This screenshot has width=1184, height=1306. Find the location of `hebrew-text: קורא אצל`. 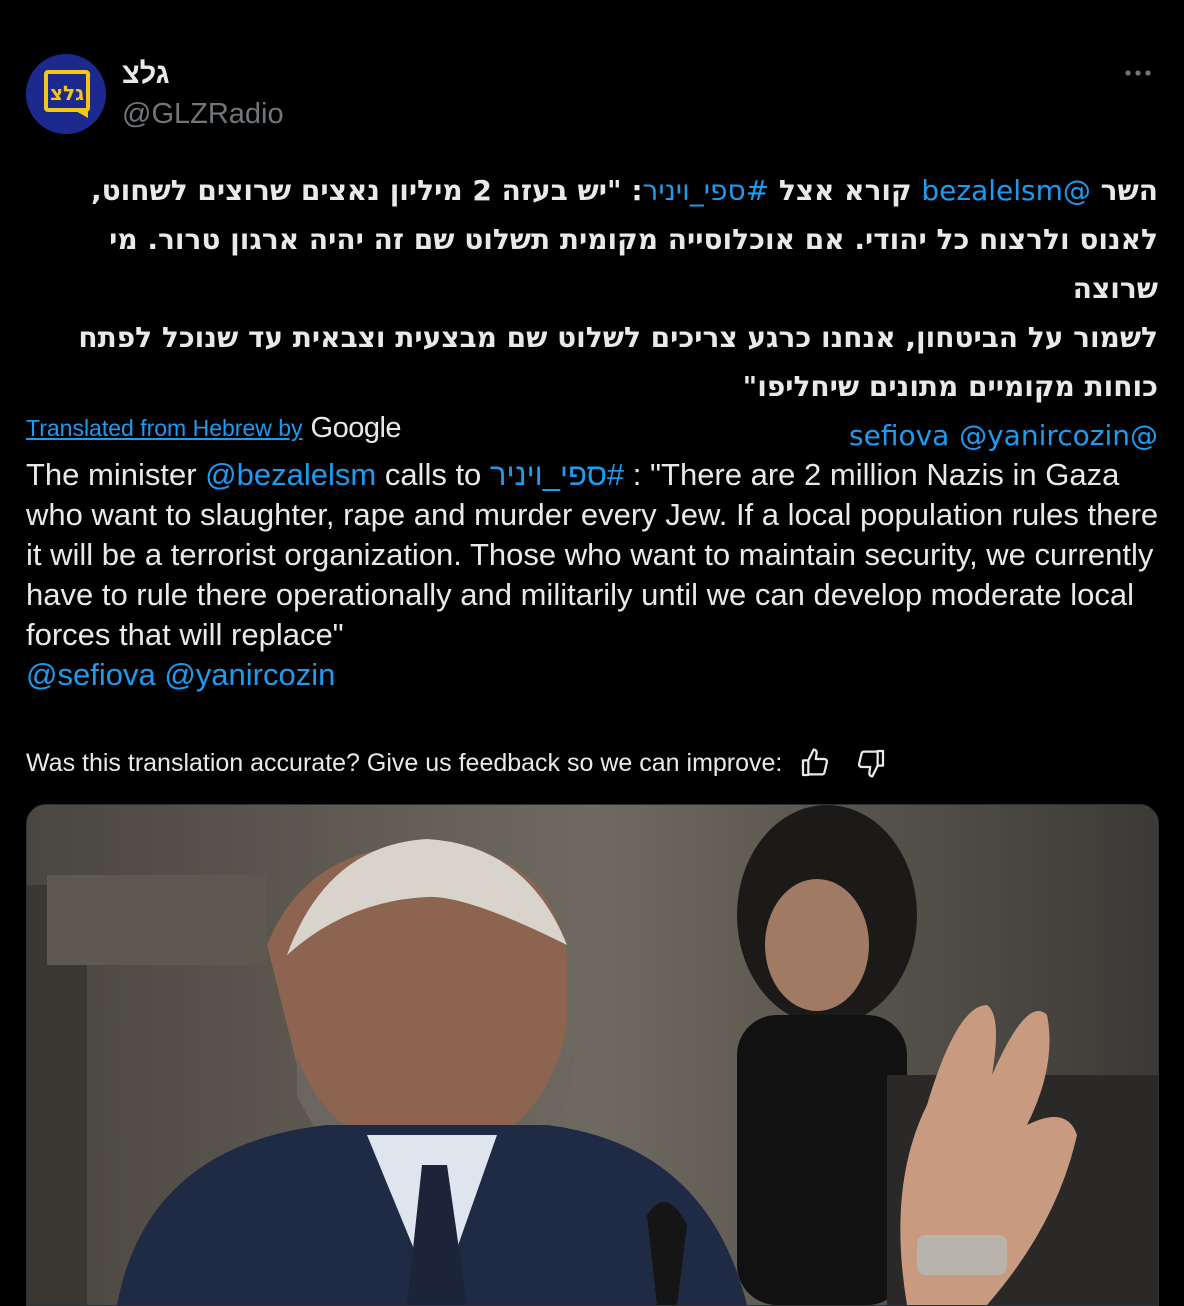

hebrew-text: קורא אצל is located at coordinates (845, 190).